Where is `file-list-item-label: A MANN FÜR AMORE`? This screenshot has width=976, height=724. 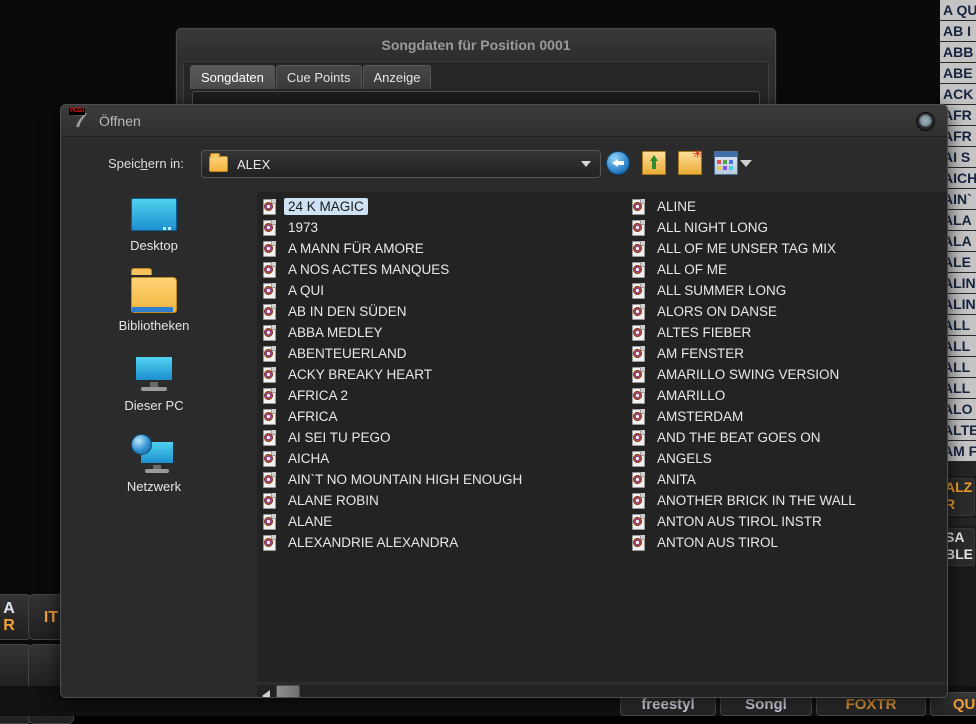 file-list-item-label: A MANN FÜR AMORE is located at coordinates (356, 248).